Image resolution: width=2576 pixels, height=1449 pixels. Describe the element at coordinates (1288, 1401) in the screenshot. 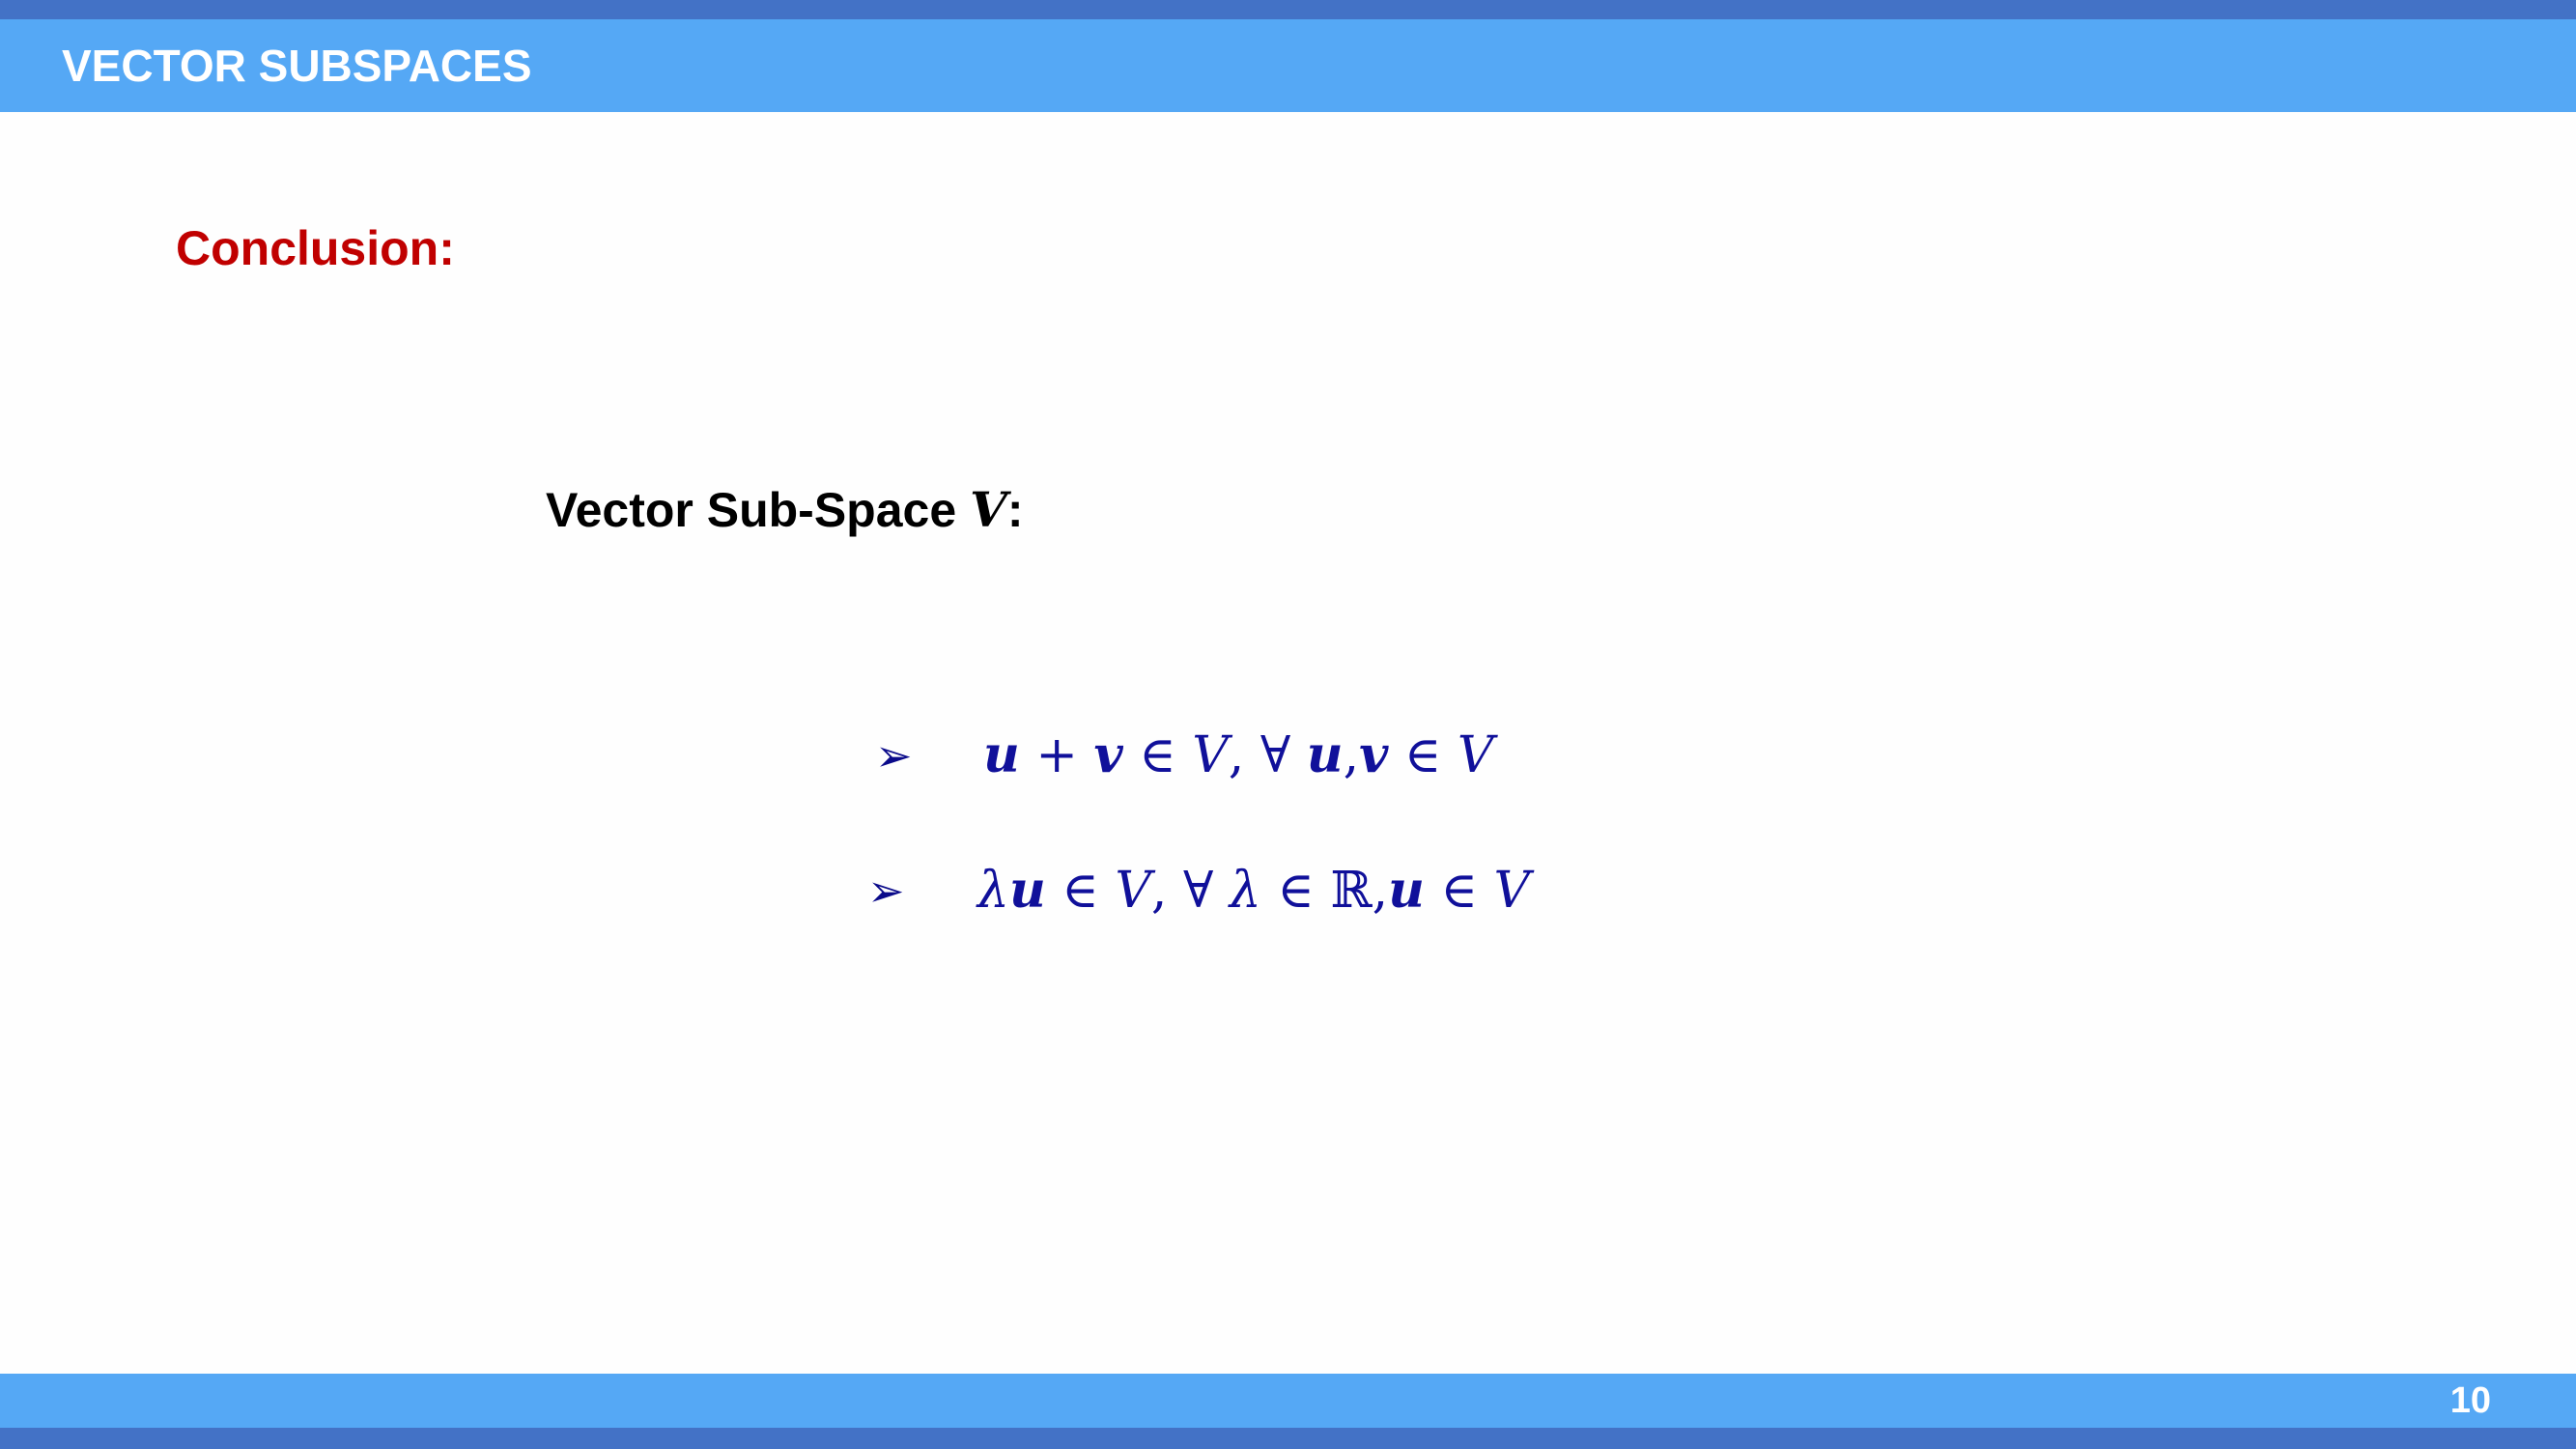

I see `footer-bar: 10` at that location.